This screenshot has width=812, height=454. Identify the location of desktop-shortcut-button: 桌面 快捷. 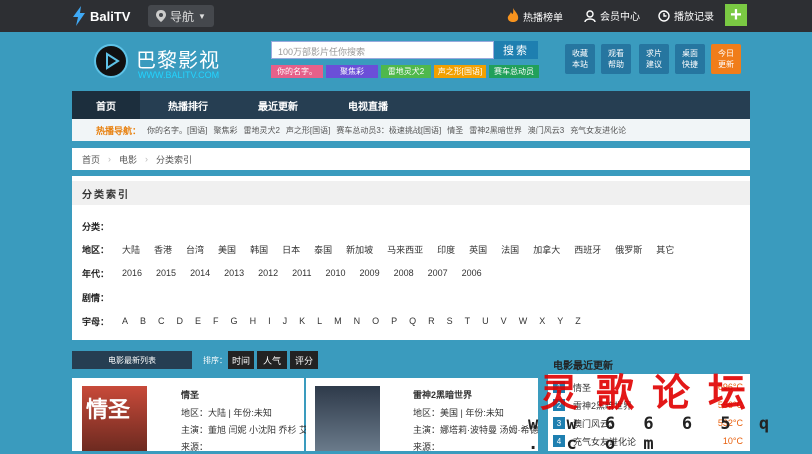
(690, 59).